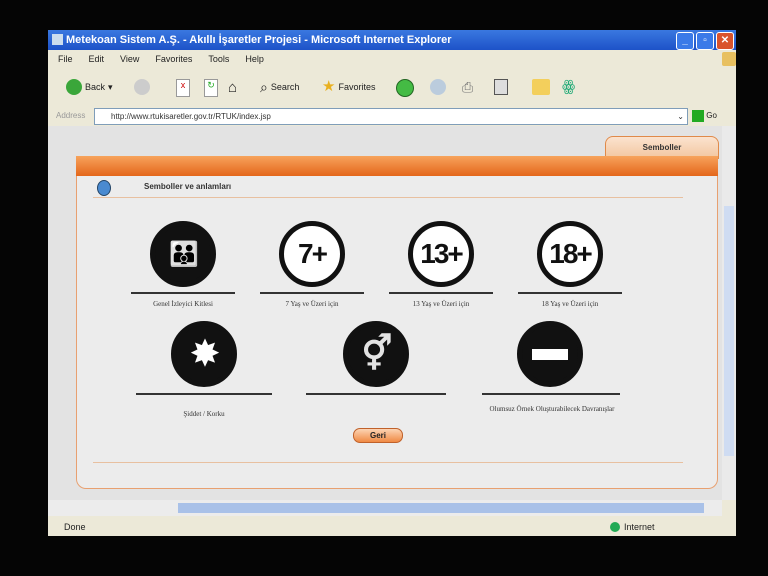 The width and height of the screenshot is (768, 576). What do you see at coordinates (218, 59) in the screenshot?
I see `menu-tools: Tools` at bounding box center [218, 59].